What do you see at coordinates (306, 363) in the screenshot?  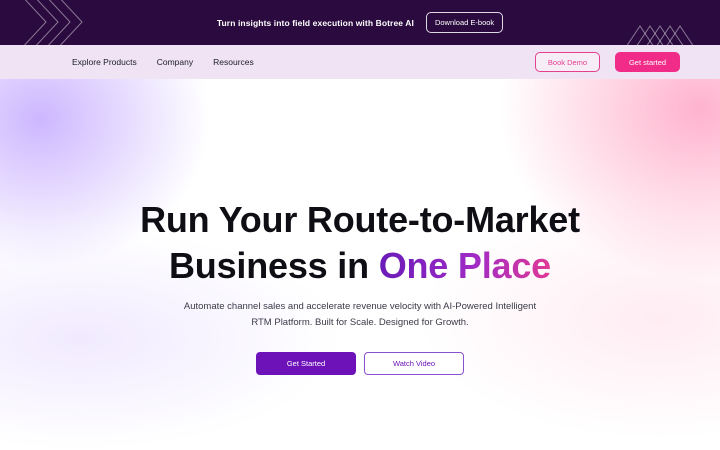 I see `get-started-button: Get Started` at bounding box center [306, 363].